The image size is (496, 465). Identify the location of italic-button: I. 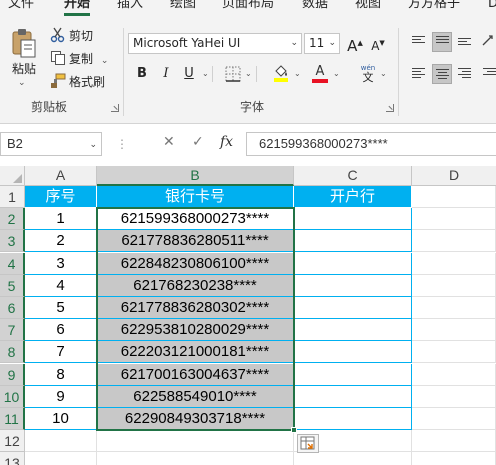
(166, 74).